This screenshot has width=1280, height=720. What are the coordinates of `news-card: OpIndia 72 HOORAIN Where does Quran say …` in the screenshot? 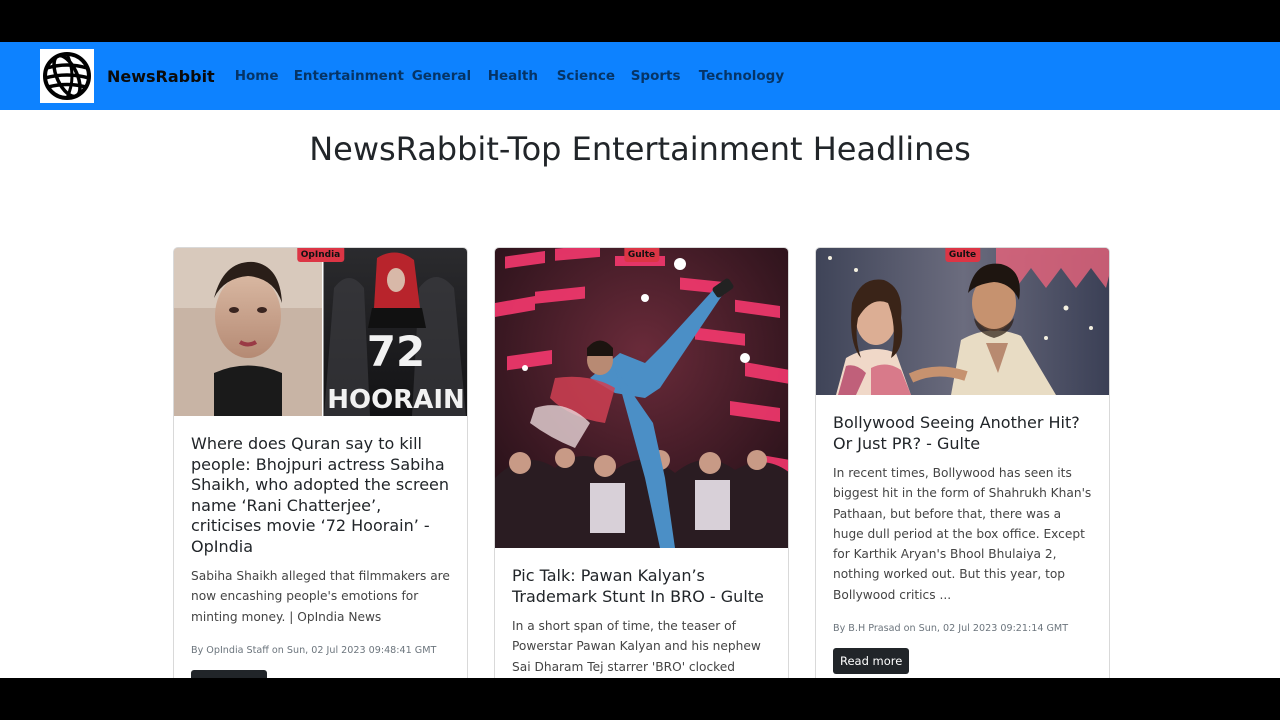 It's located at (320, 462).